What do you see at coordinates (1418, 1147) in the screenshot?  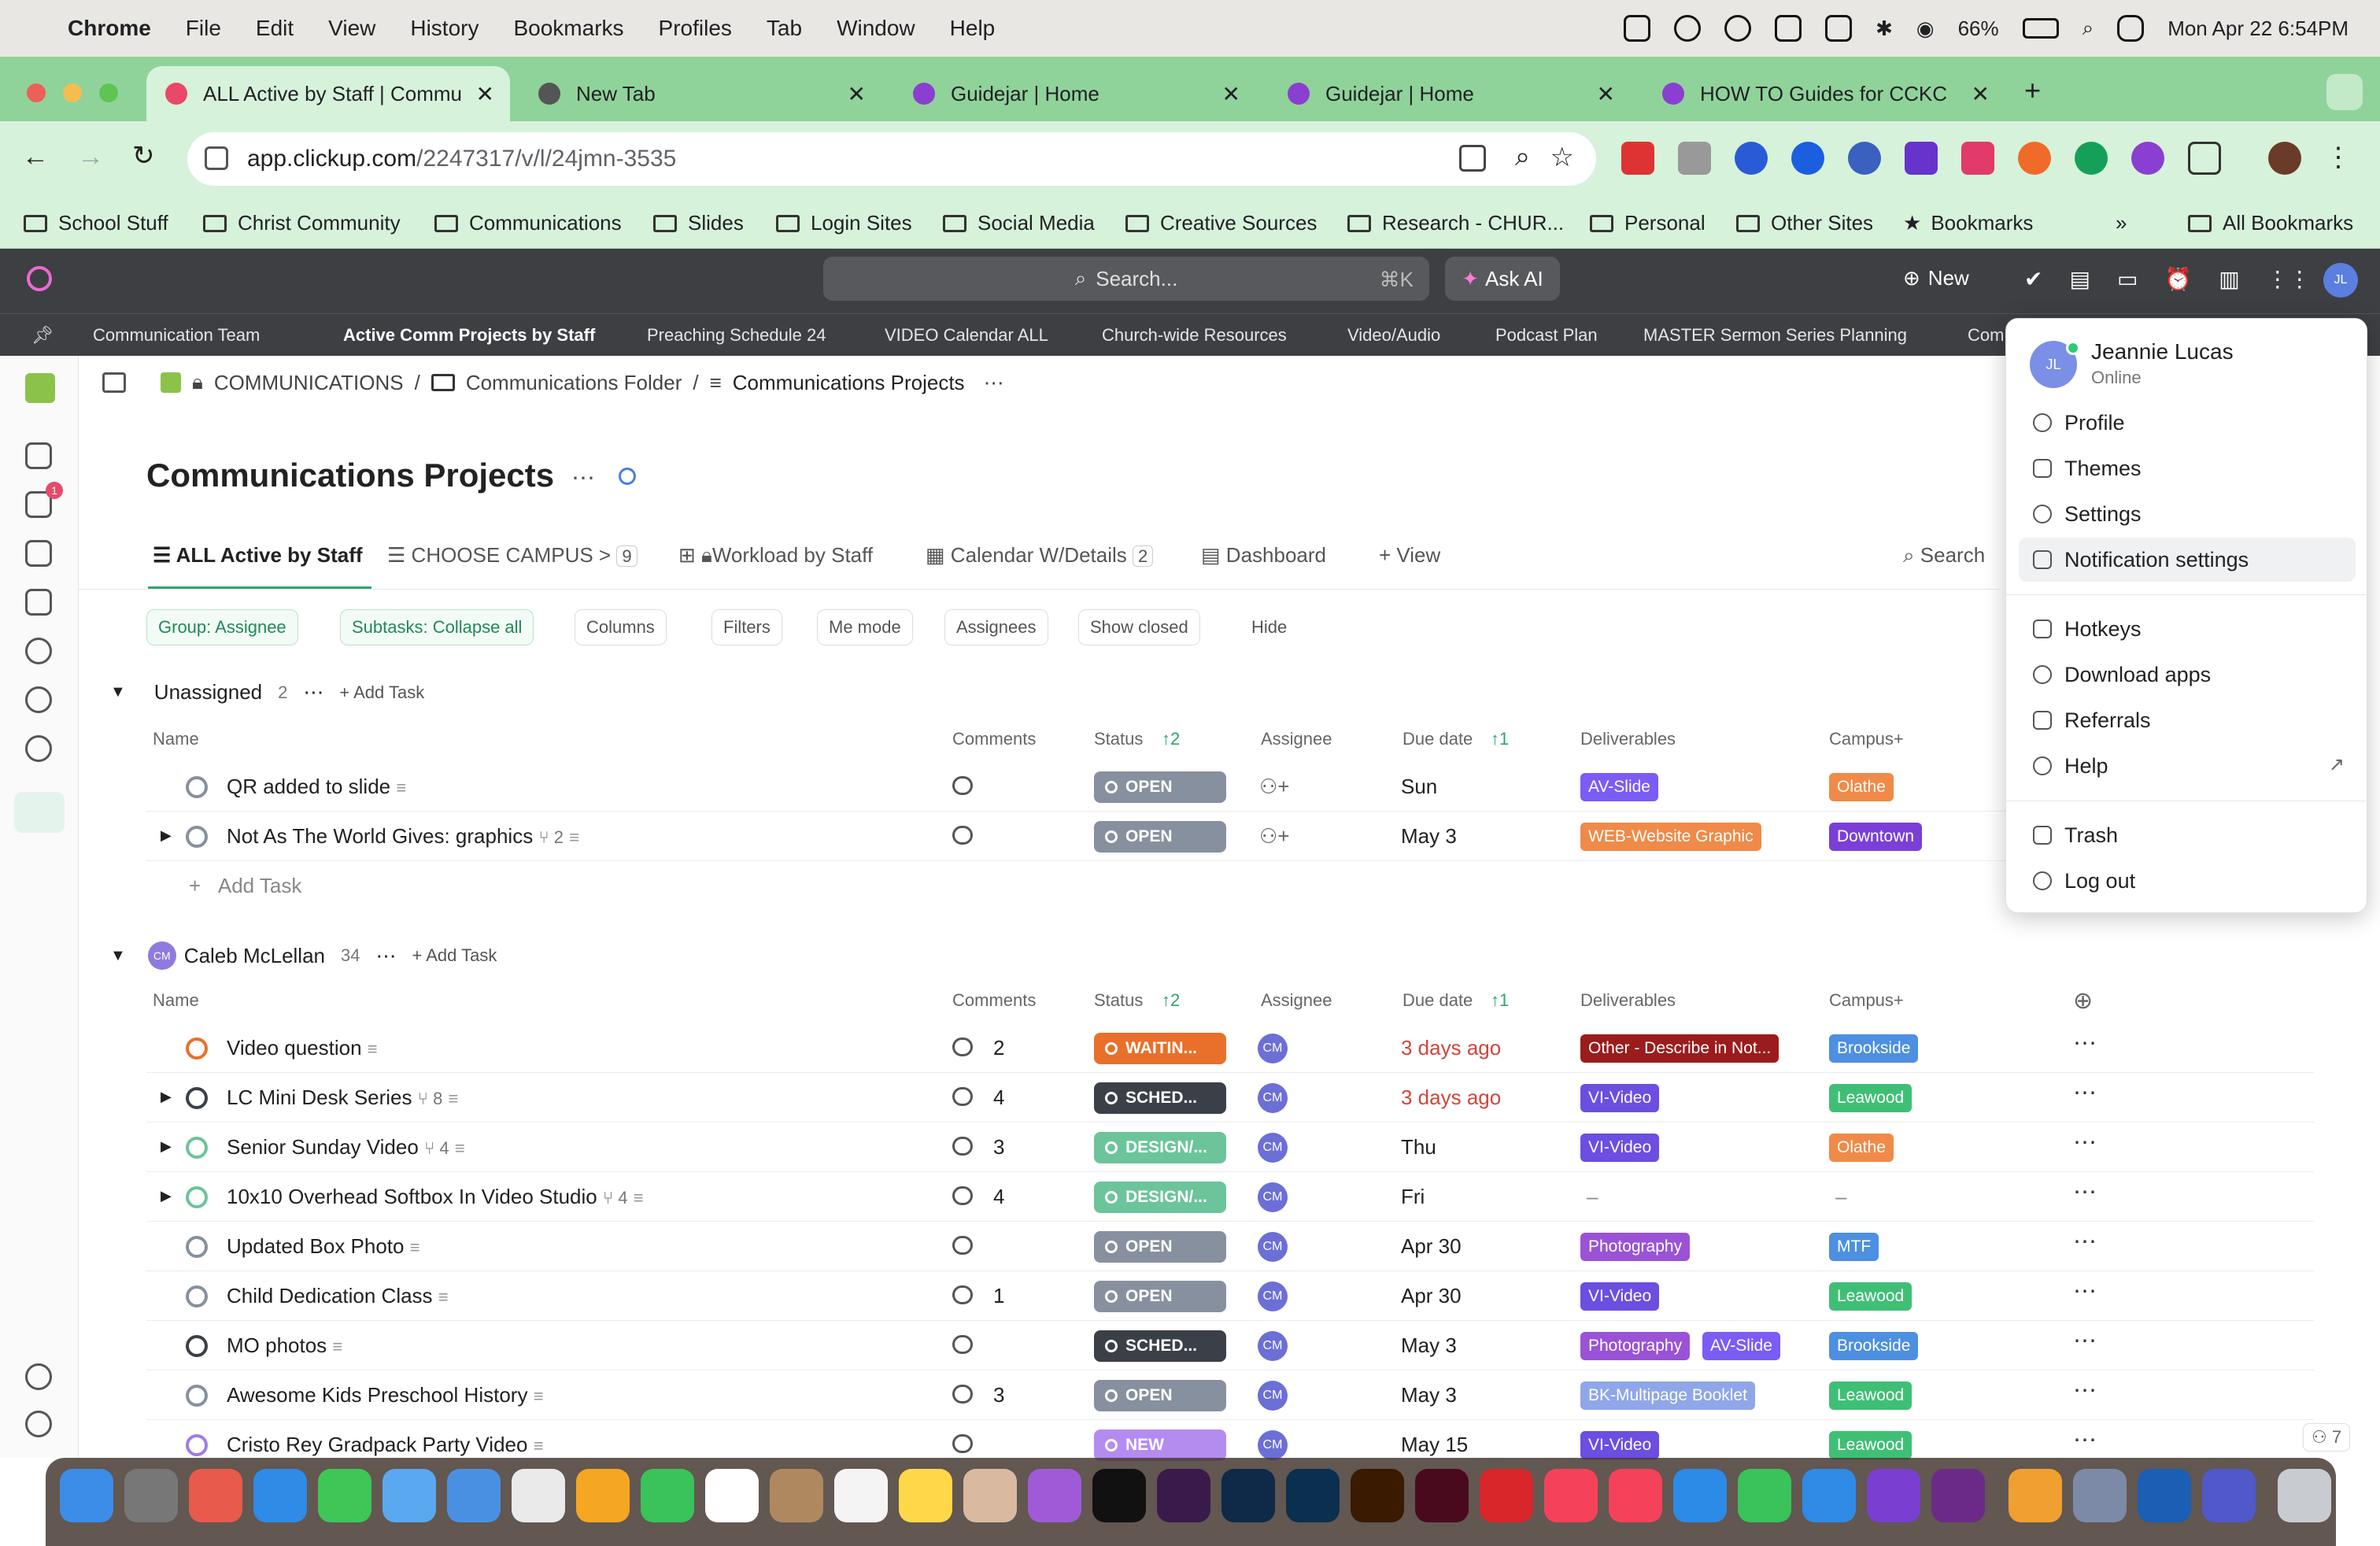 I see `due-date: Thu` at bounding box center [1418, 1147].